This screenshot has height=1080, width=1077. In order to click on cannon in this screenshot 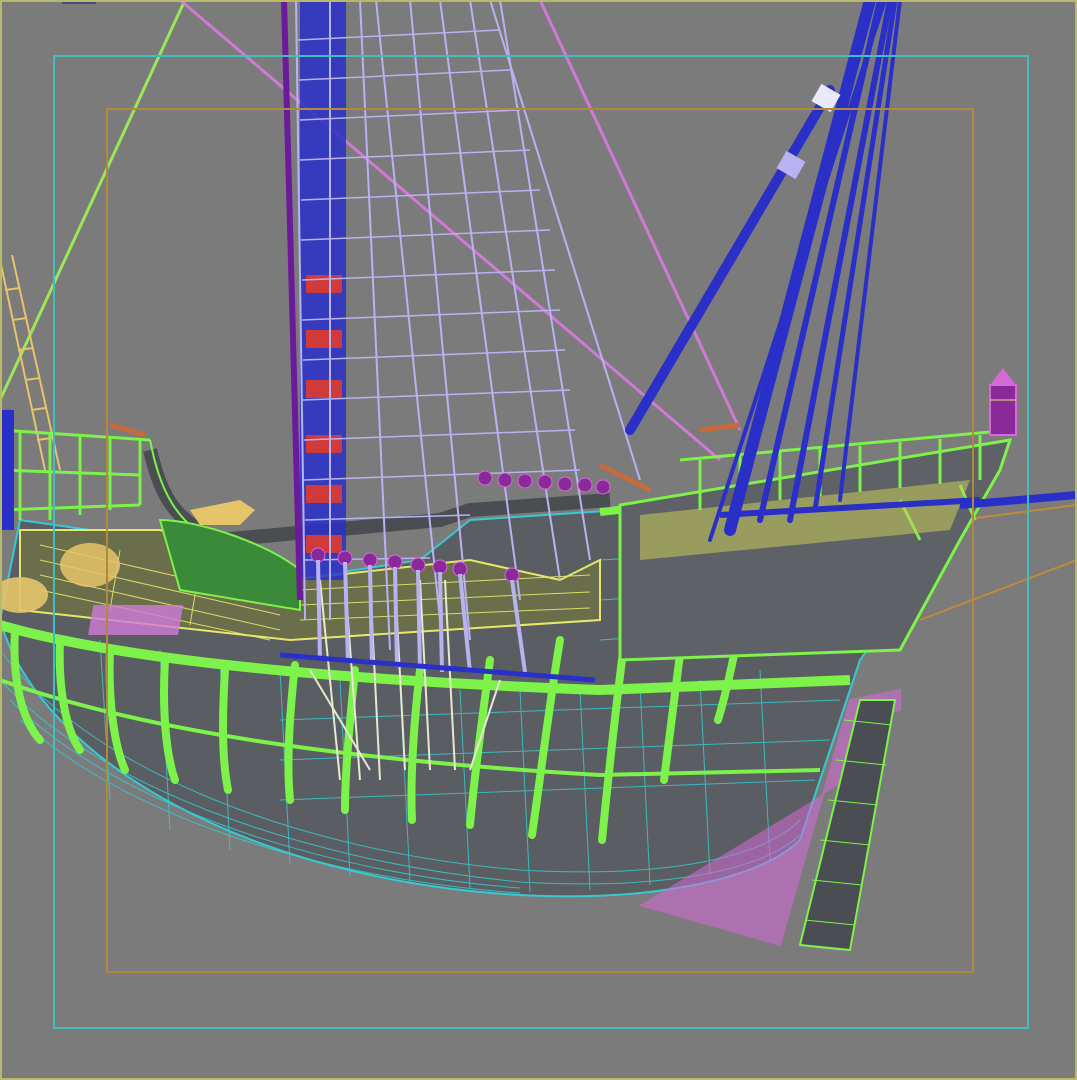, I will do `click(222, 512)`.